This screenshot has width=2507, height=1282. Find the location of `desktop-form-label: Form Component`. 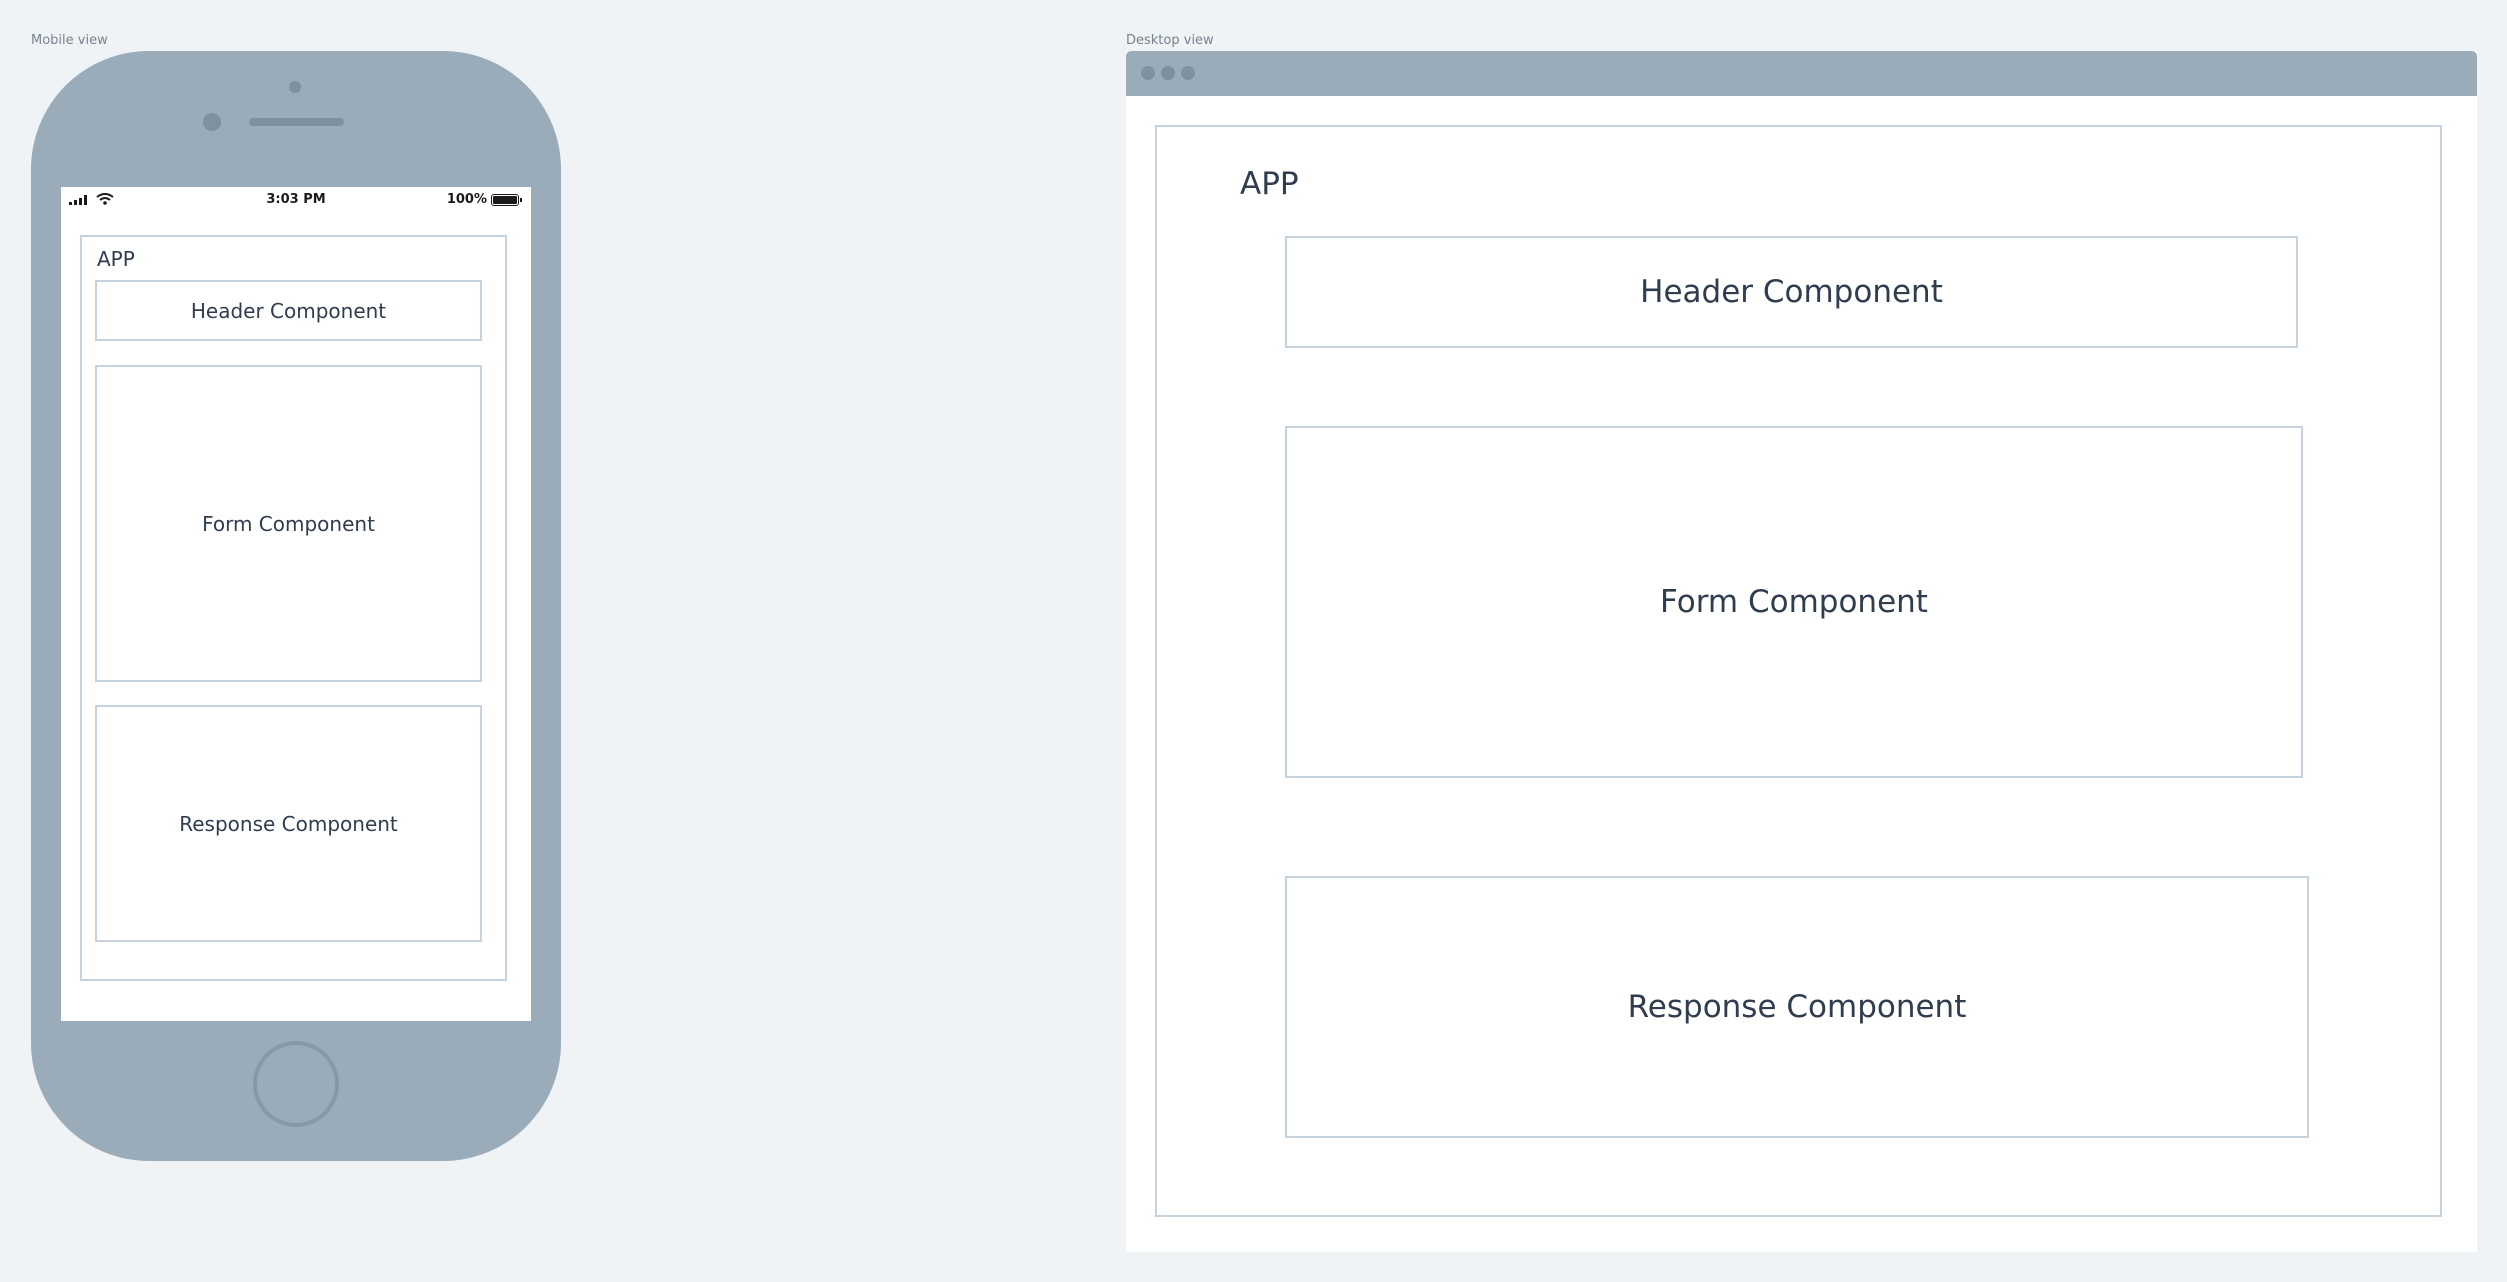

desktop-form-label: Form Component is located at coordinates (1794, 602).